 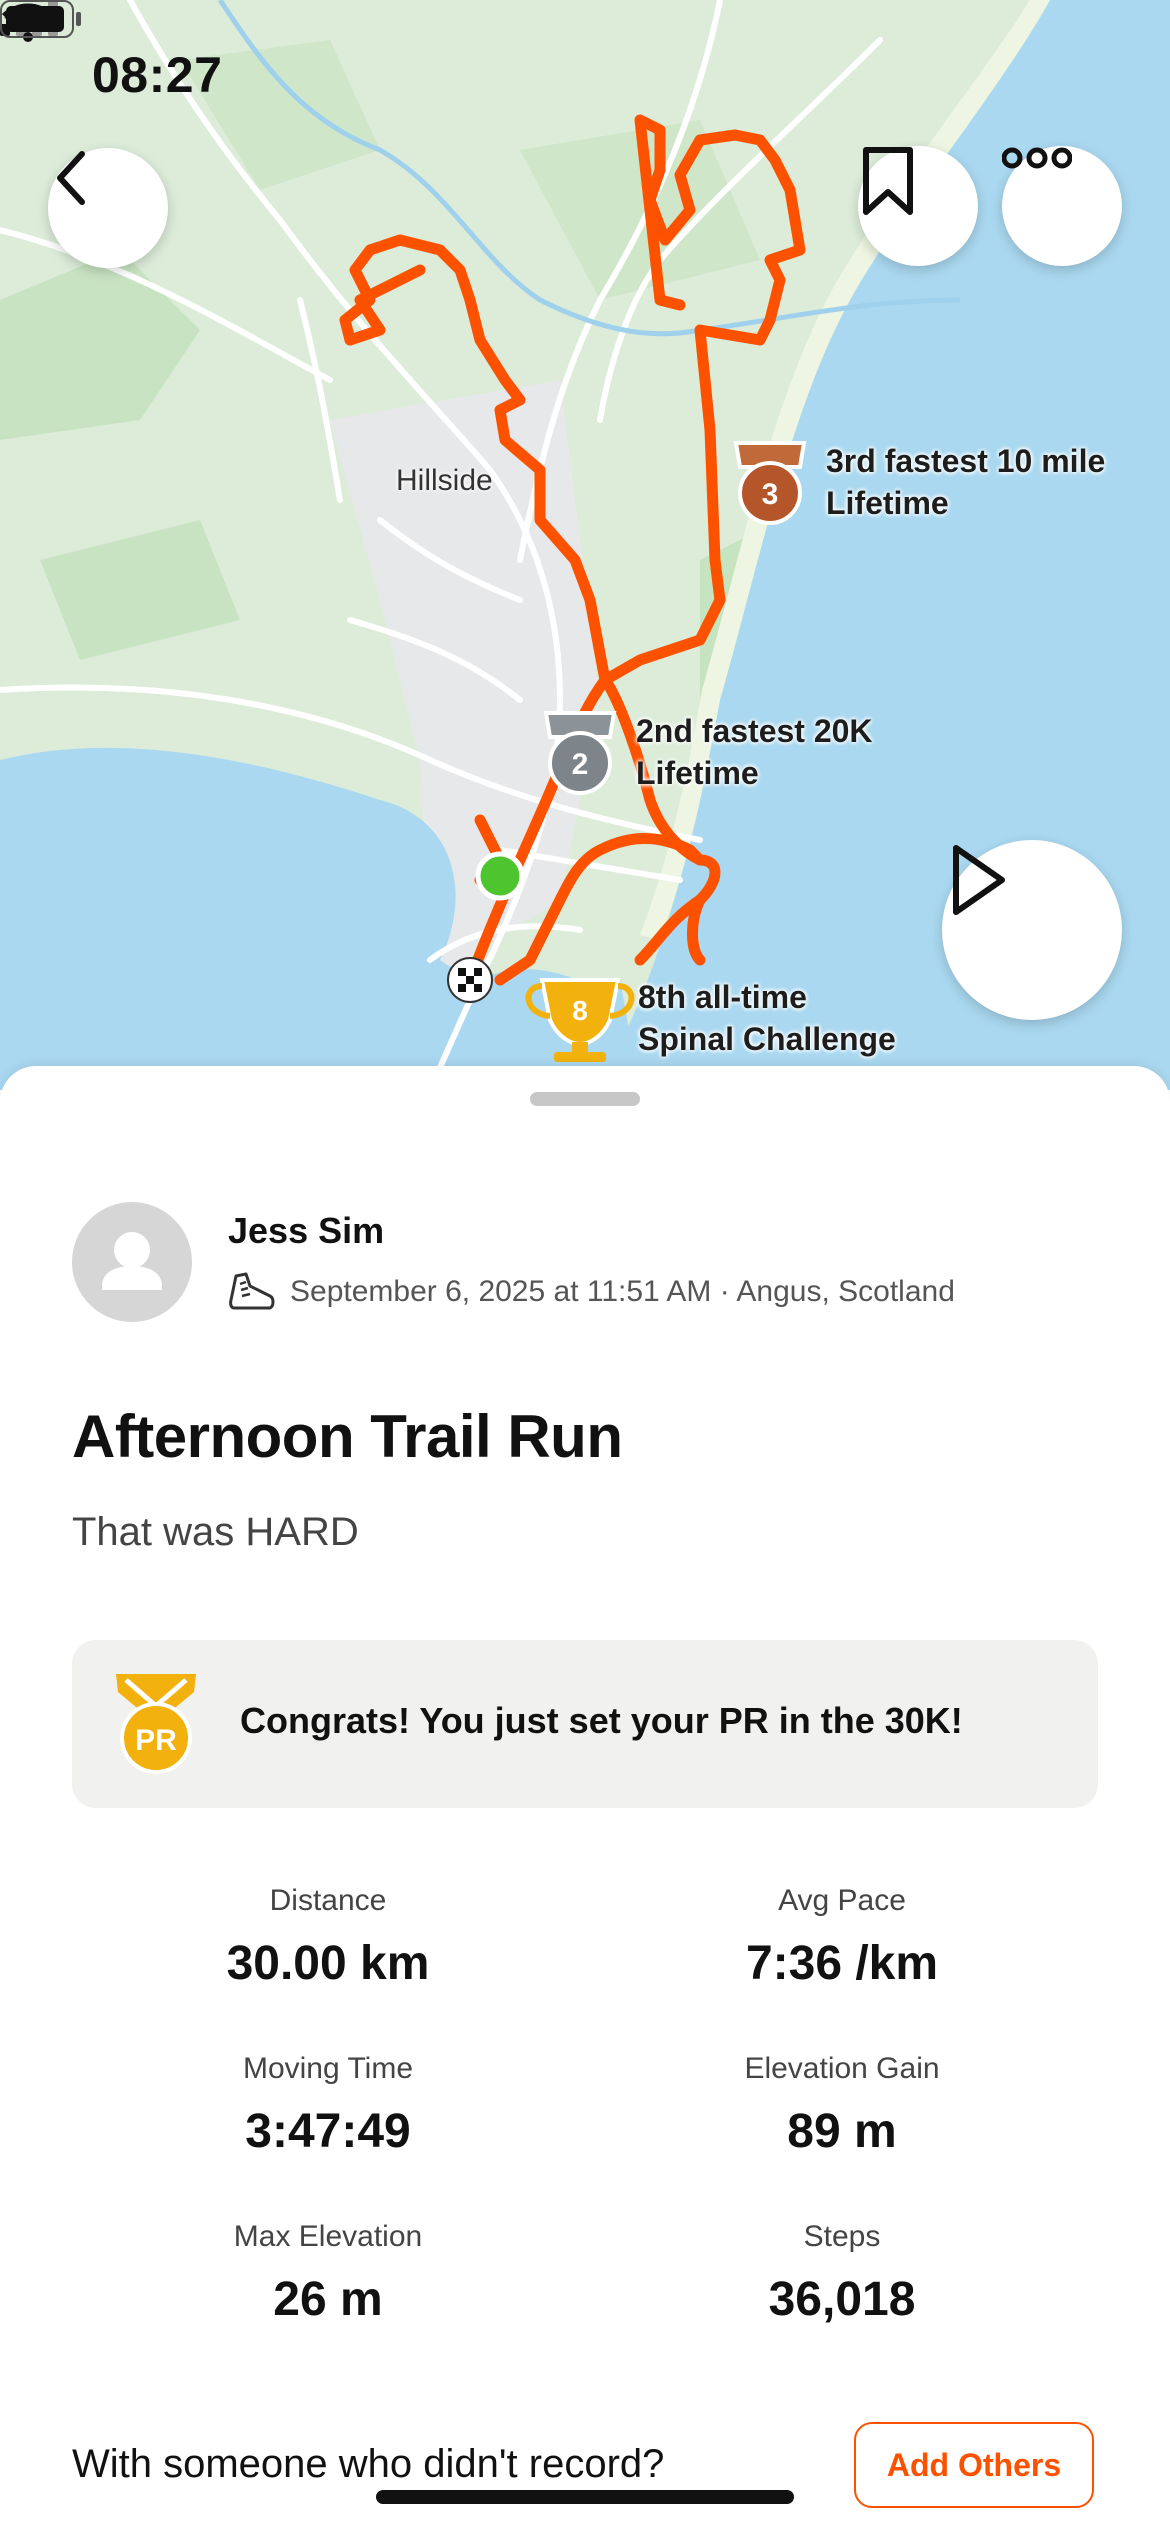 I want to click on stat-value: 3:47:49, so click(x=328, y=2131).